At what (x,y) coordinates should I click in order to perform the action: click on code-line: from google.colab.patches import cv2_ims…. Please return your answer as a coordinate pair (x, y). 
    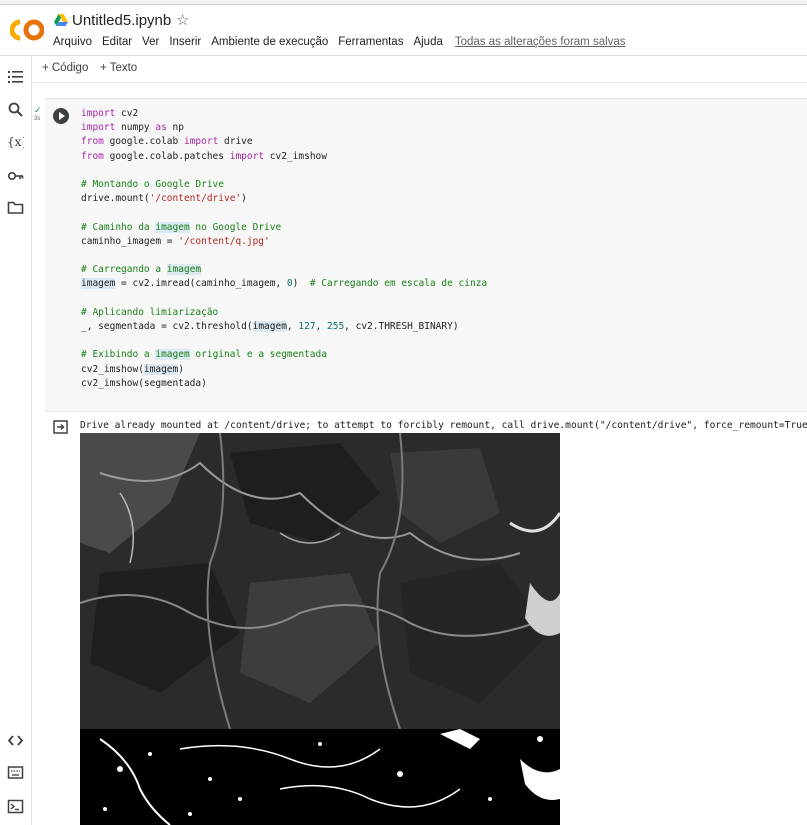
    Looking at the image, I should click on (204, 156).